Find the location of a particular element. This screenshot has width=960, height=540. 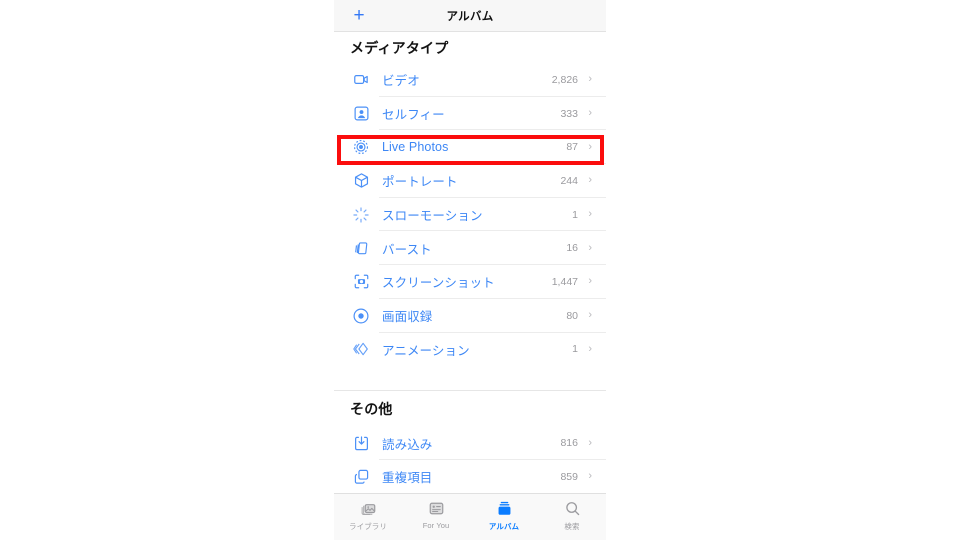

tab-for-you: For You is located at coordinates (436, 514).